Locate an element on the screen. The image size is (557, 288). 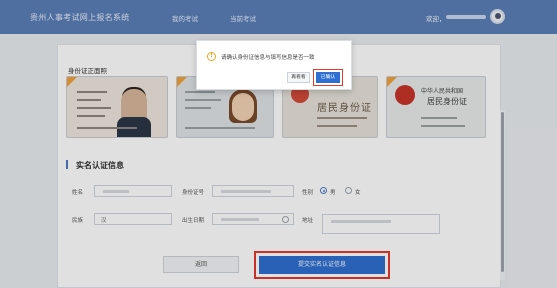
dialog-message: 请确认身份证信息与填写信息是否一致 is located at coordinates (268, 58).